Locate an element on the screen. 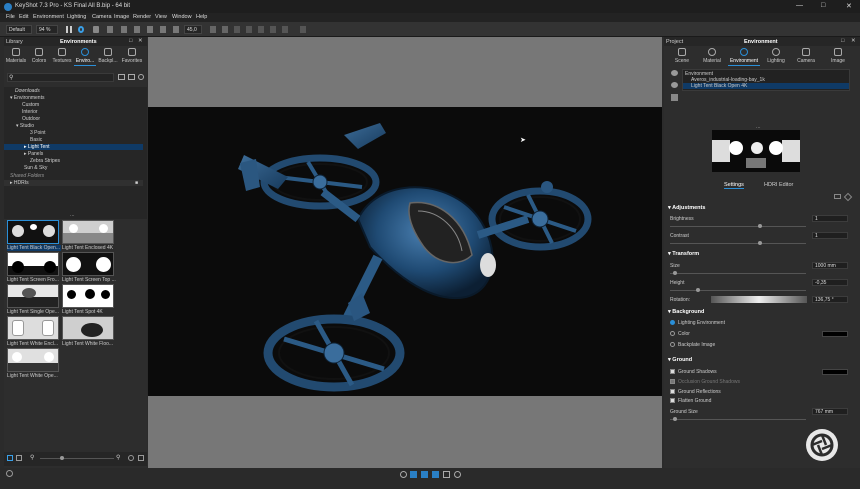 This screenshot has height=489, width=860. ground-size-input: 767 mm is located at coordinates (830, 411).